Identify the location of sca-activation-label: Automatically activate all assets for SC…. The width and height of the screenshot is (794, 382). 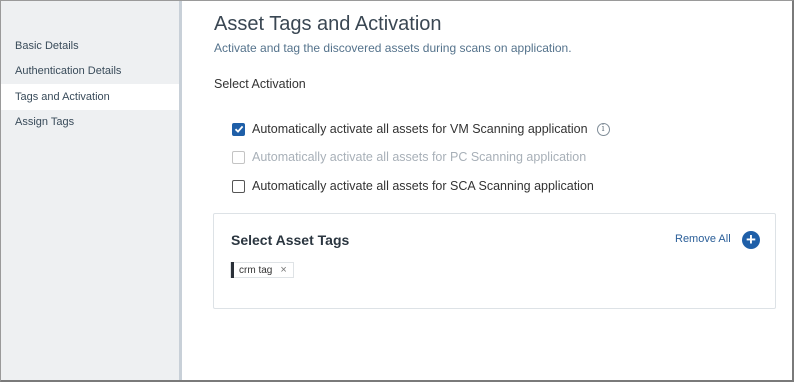
(423, 186).